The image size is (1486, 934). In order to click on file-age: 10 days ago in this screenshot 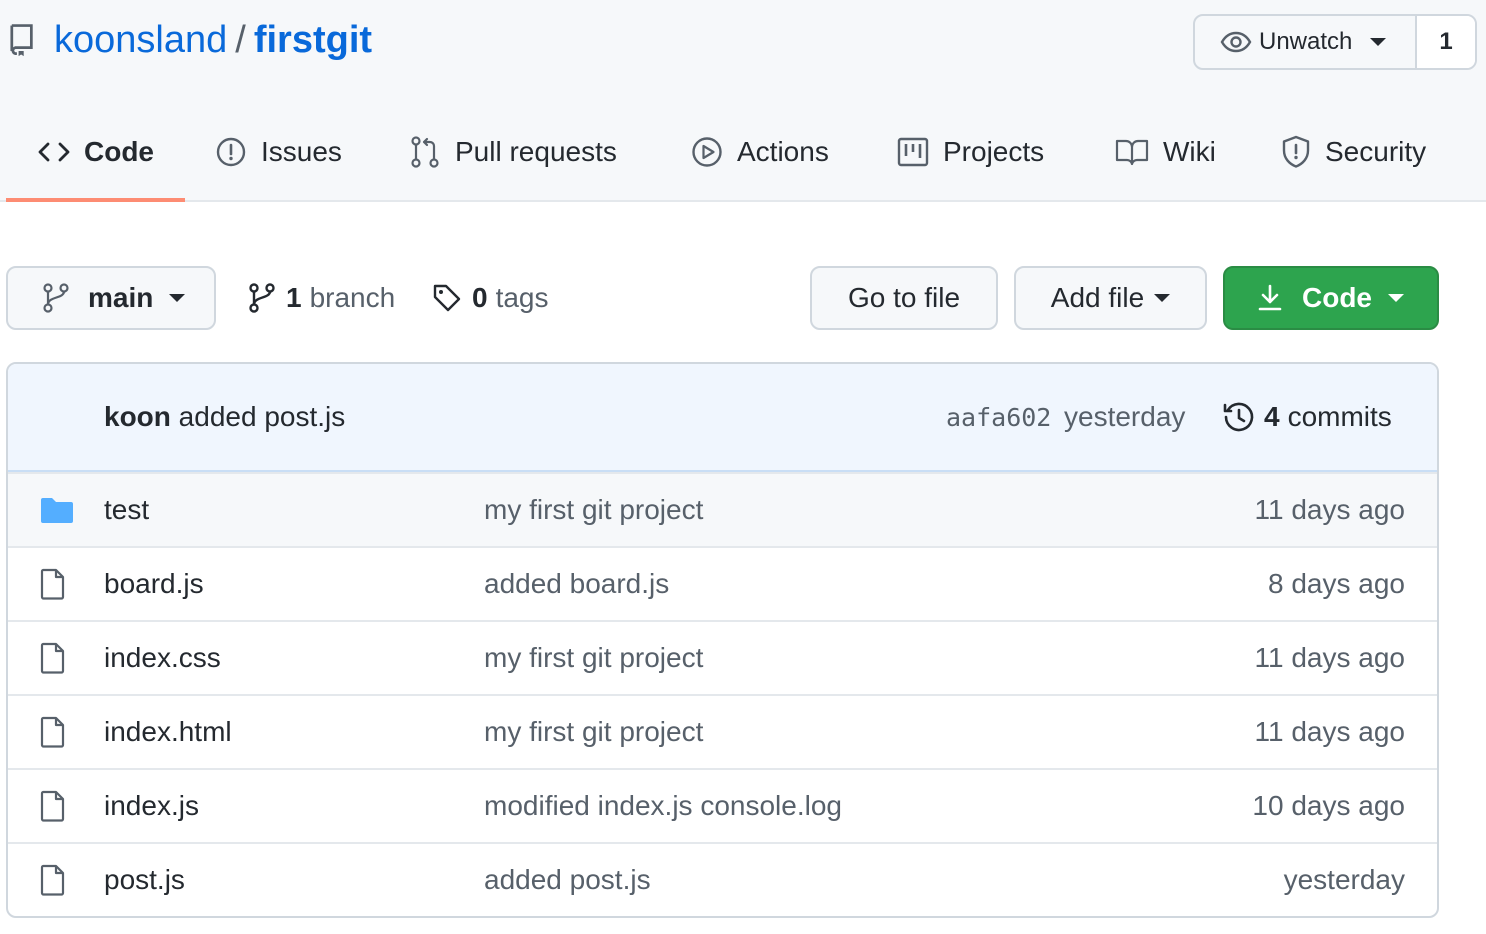, I will do `click(1328, 805)`.